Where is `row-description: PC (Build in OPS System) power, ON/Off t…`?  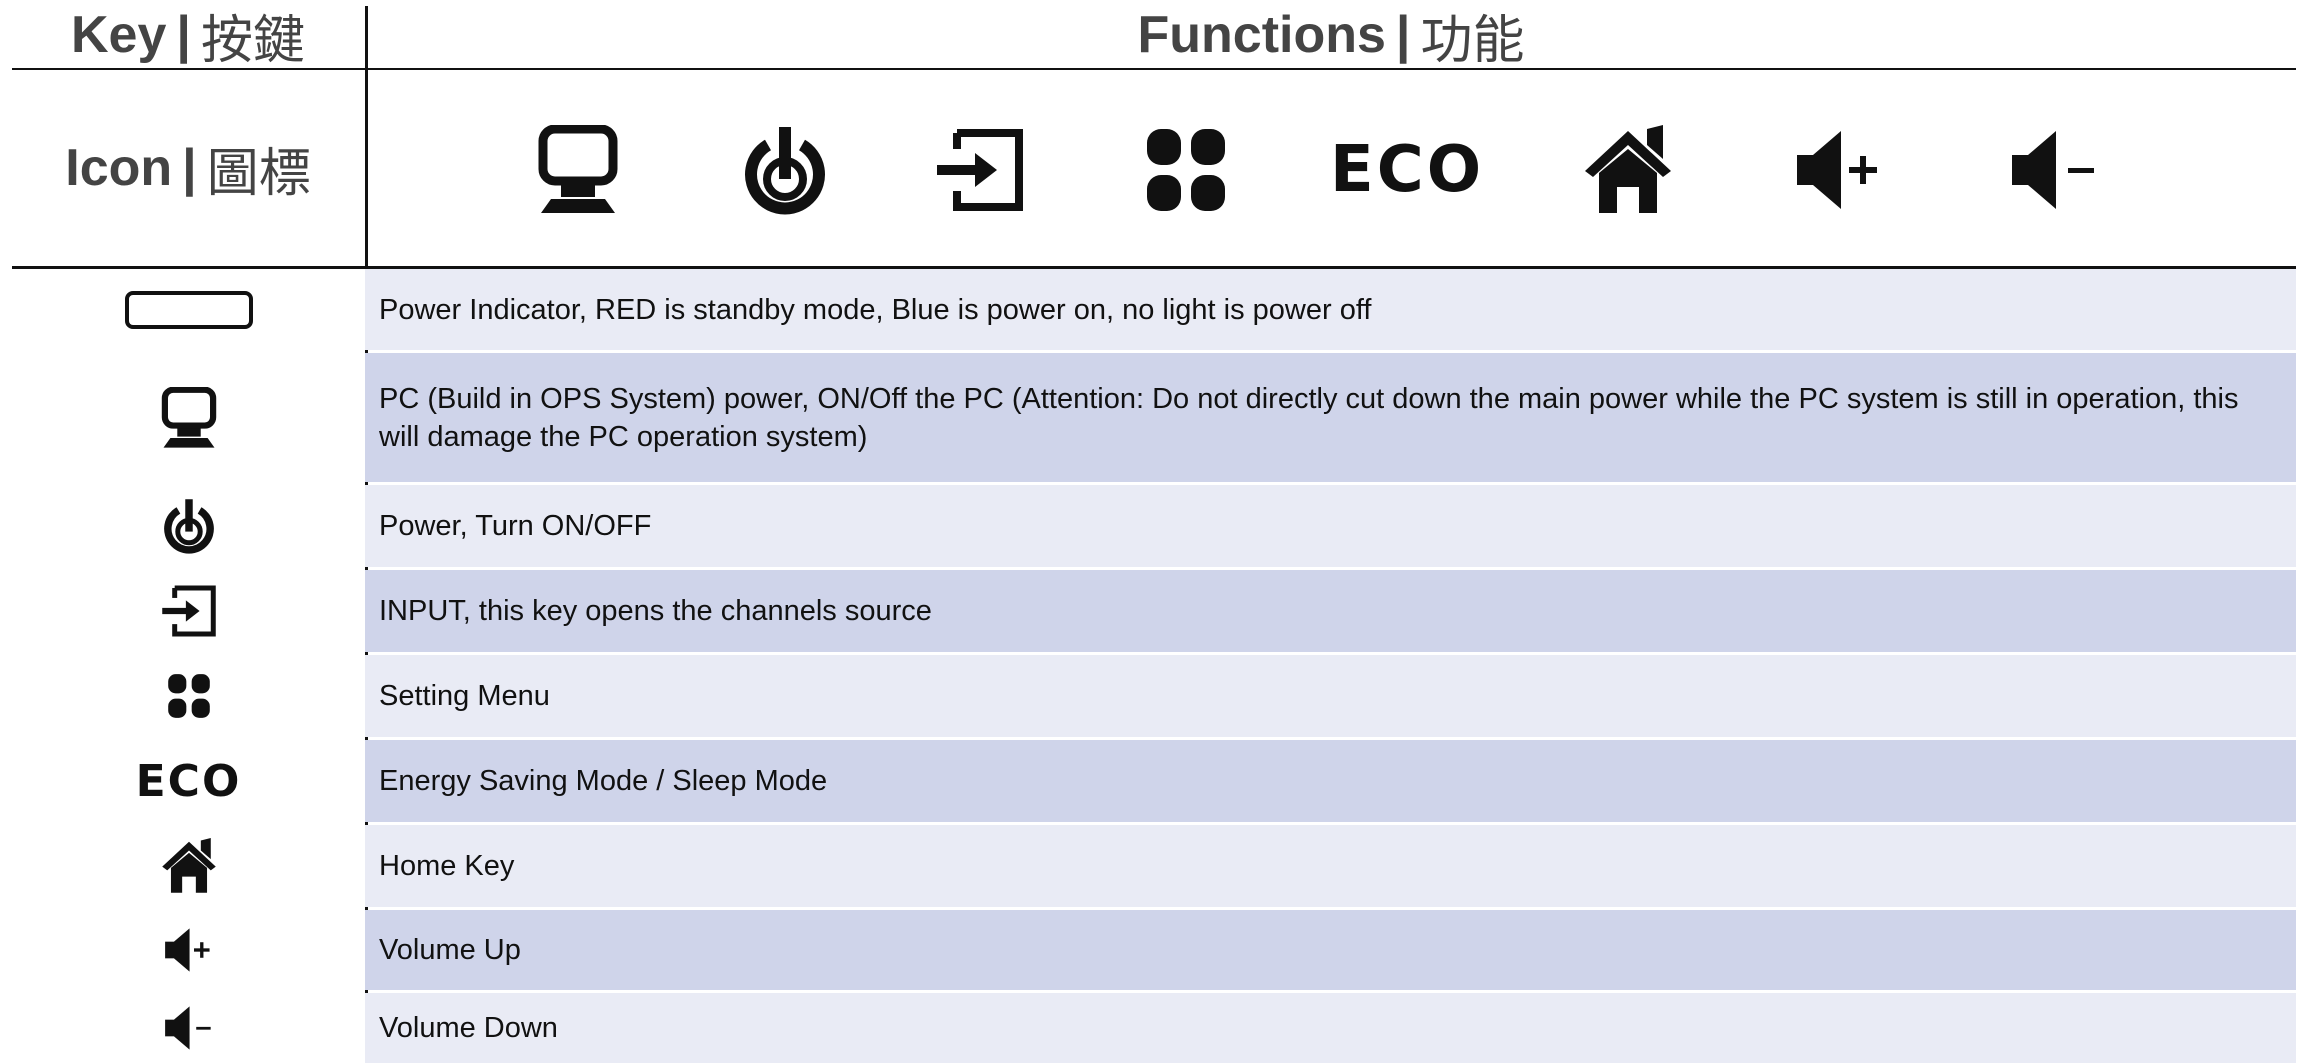 row-description: PC (Build in OPS System) power, ON/Off t… is located at coordinates (1330, 417).